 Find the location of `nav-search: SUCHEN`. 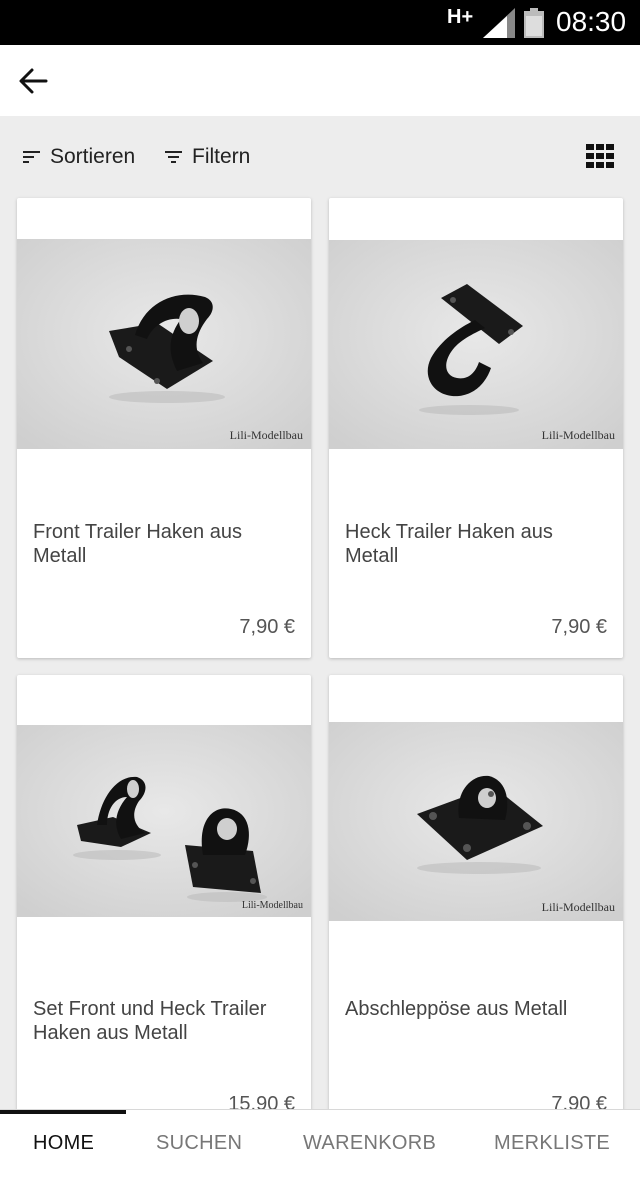

nav-search: SUCHEN is located at coordinates (199, 1143).